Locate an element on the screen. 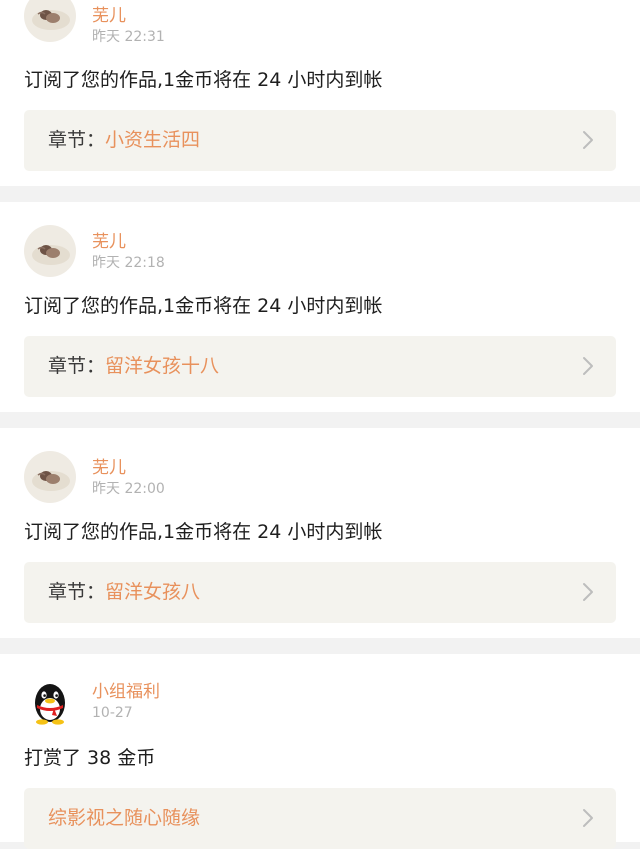  chapter-link: 章节：小资生活四 is located at coordinates (320, 140).